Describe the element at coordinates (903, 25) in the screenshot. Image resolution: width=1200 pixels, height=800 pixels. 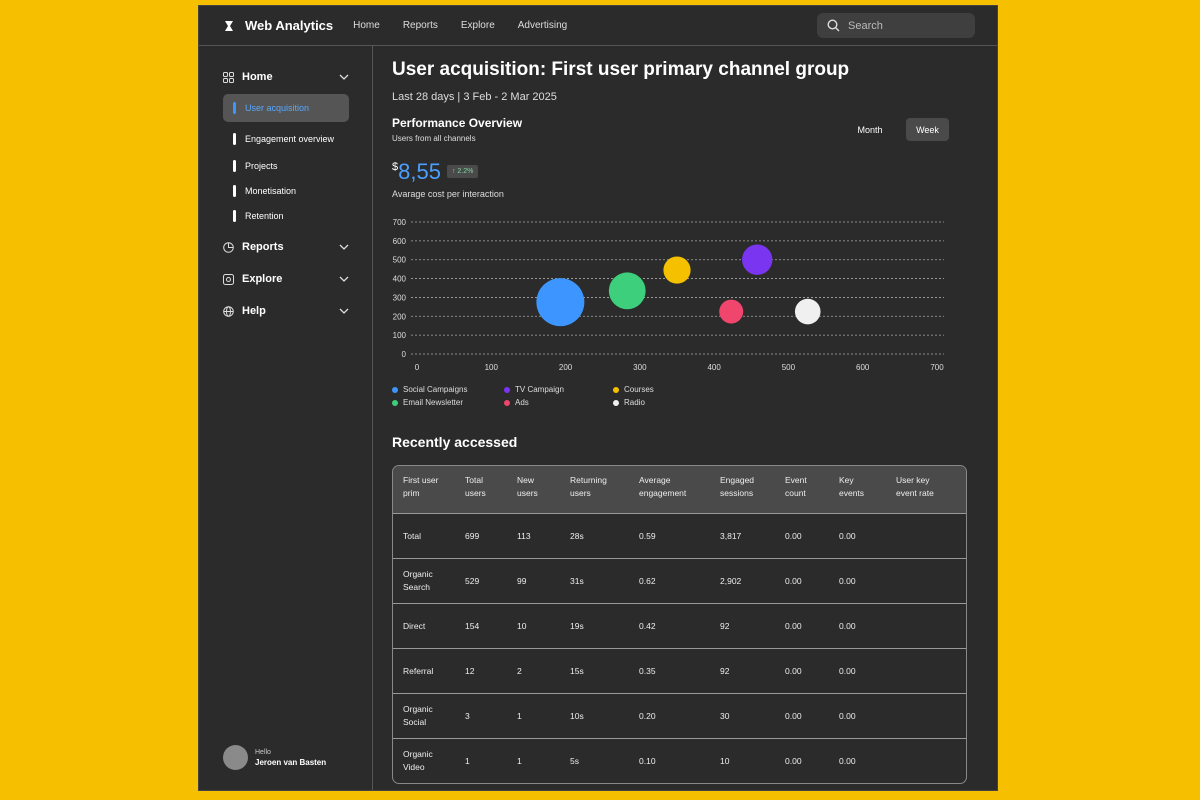
I see `search-input` at that location.